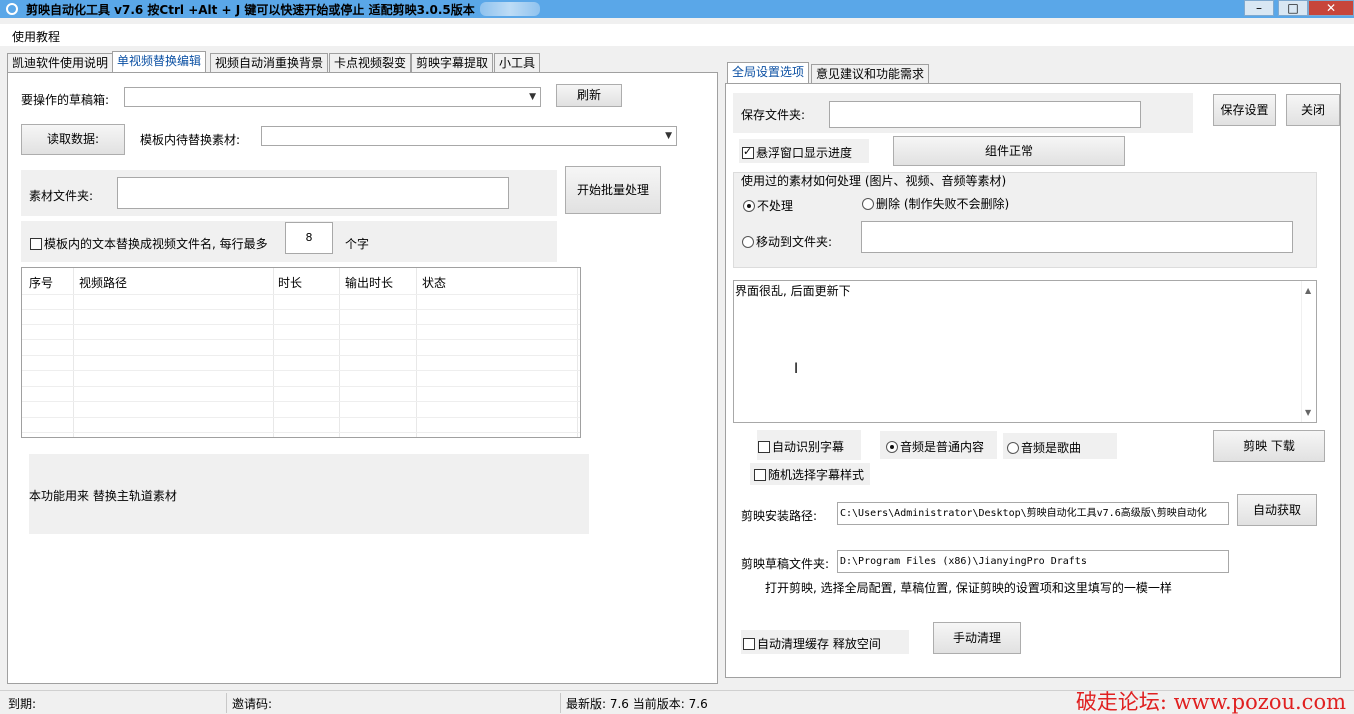  I want to click on move-to-folder-option: 移动到文件夹:, so click(787, 241).